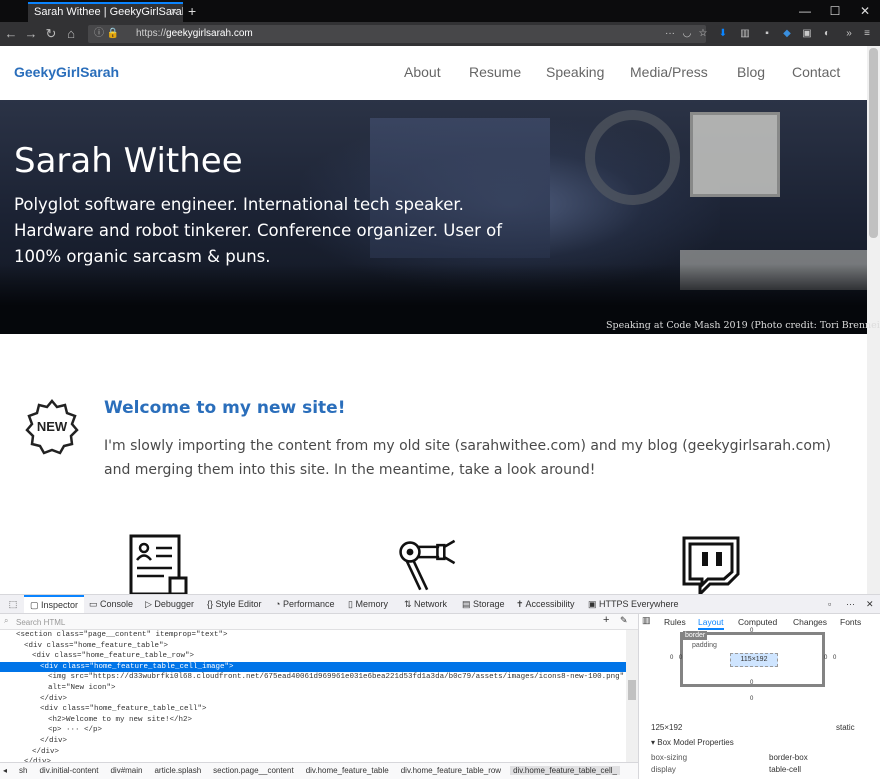  Describe the element at coordinates (827, 34) in the screenshot. I see `extension-2-icon: ◐` at that location.